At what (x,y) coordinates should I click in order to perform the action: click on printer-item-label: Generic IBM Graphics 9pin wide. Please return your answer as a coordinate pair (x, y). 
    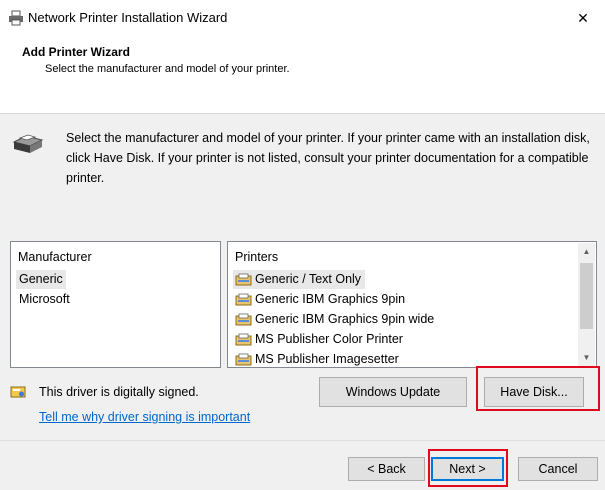
    Looking at the image, I should click on (345, 319).